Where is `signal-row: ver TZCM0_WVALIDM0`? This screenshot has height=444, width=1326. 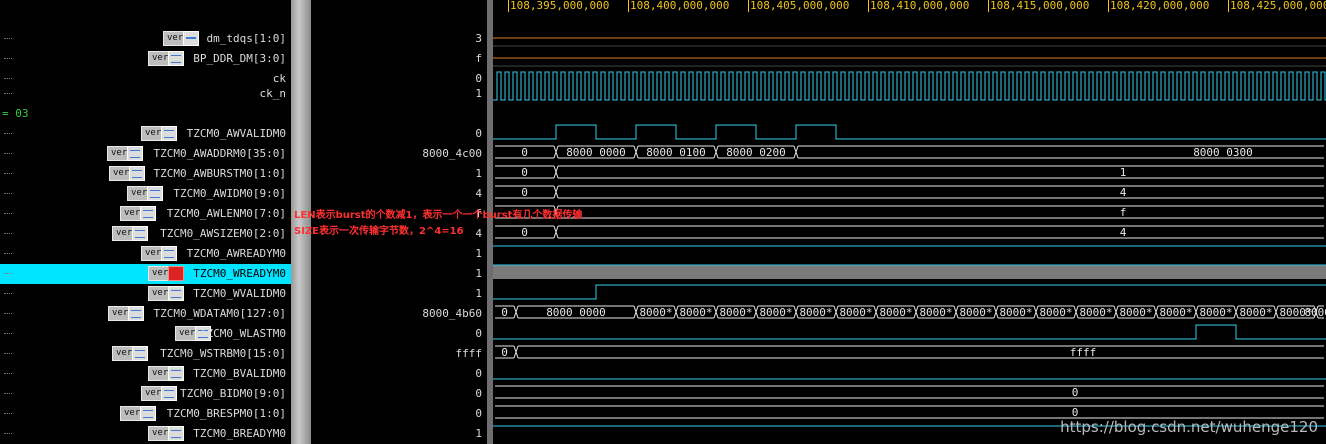
signal-row: ver TZCM0_WVALIDM0 is located at coordinates (145, 294).